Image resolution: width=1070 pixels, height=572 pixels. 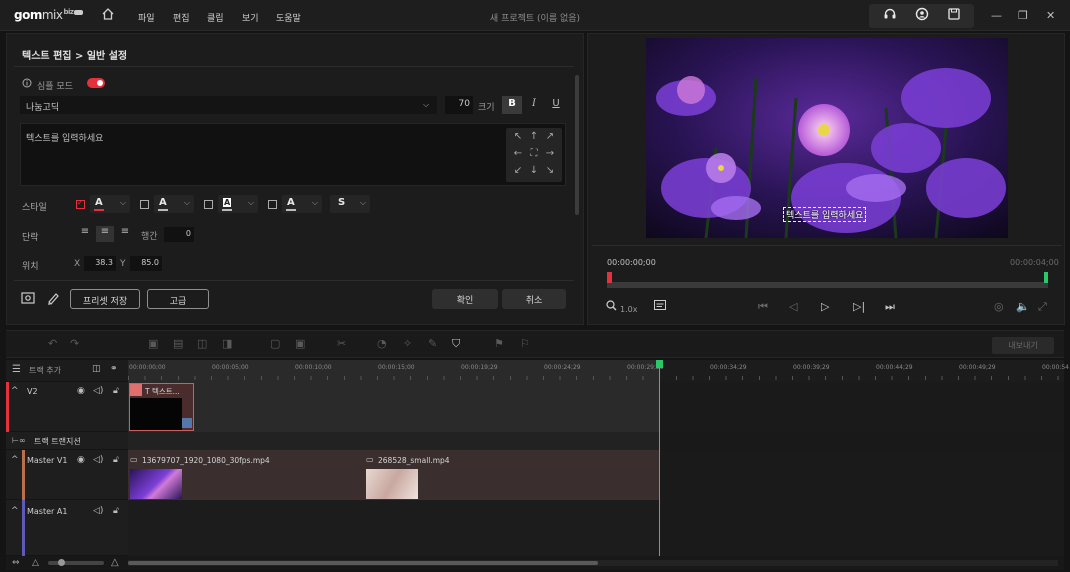 I want to click on text-anchor-grid: ↖ ↑ ↗ ← ⛶ → ↙ ↓ ↘, so click(x=534, y=155).